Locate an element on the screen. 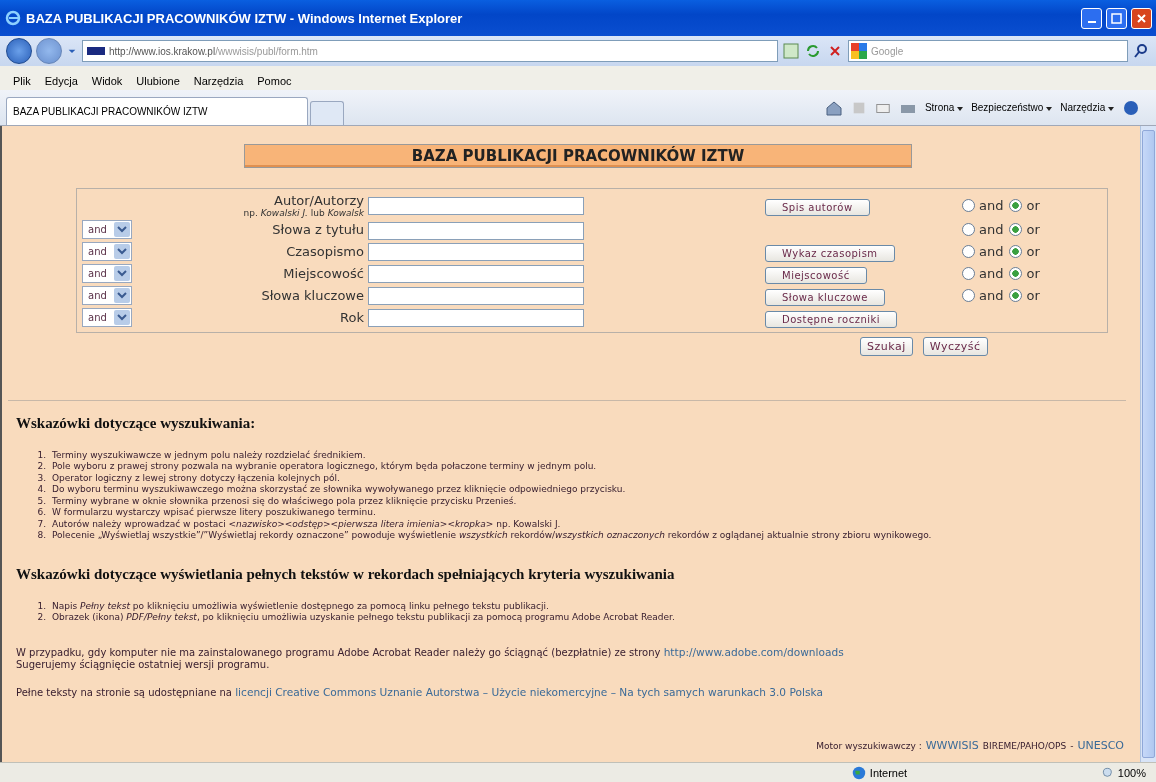 The image size is (1156, 782). note-text: Pełne teksty na stronie są udostępniane na licencji Creative Commons Uznanie Autorstwa – Użycie niekomercyjne – Na tych samych warunkach 3.0 Polska is located at coordinates (420, 692).